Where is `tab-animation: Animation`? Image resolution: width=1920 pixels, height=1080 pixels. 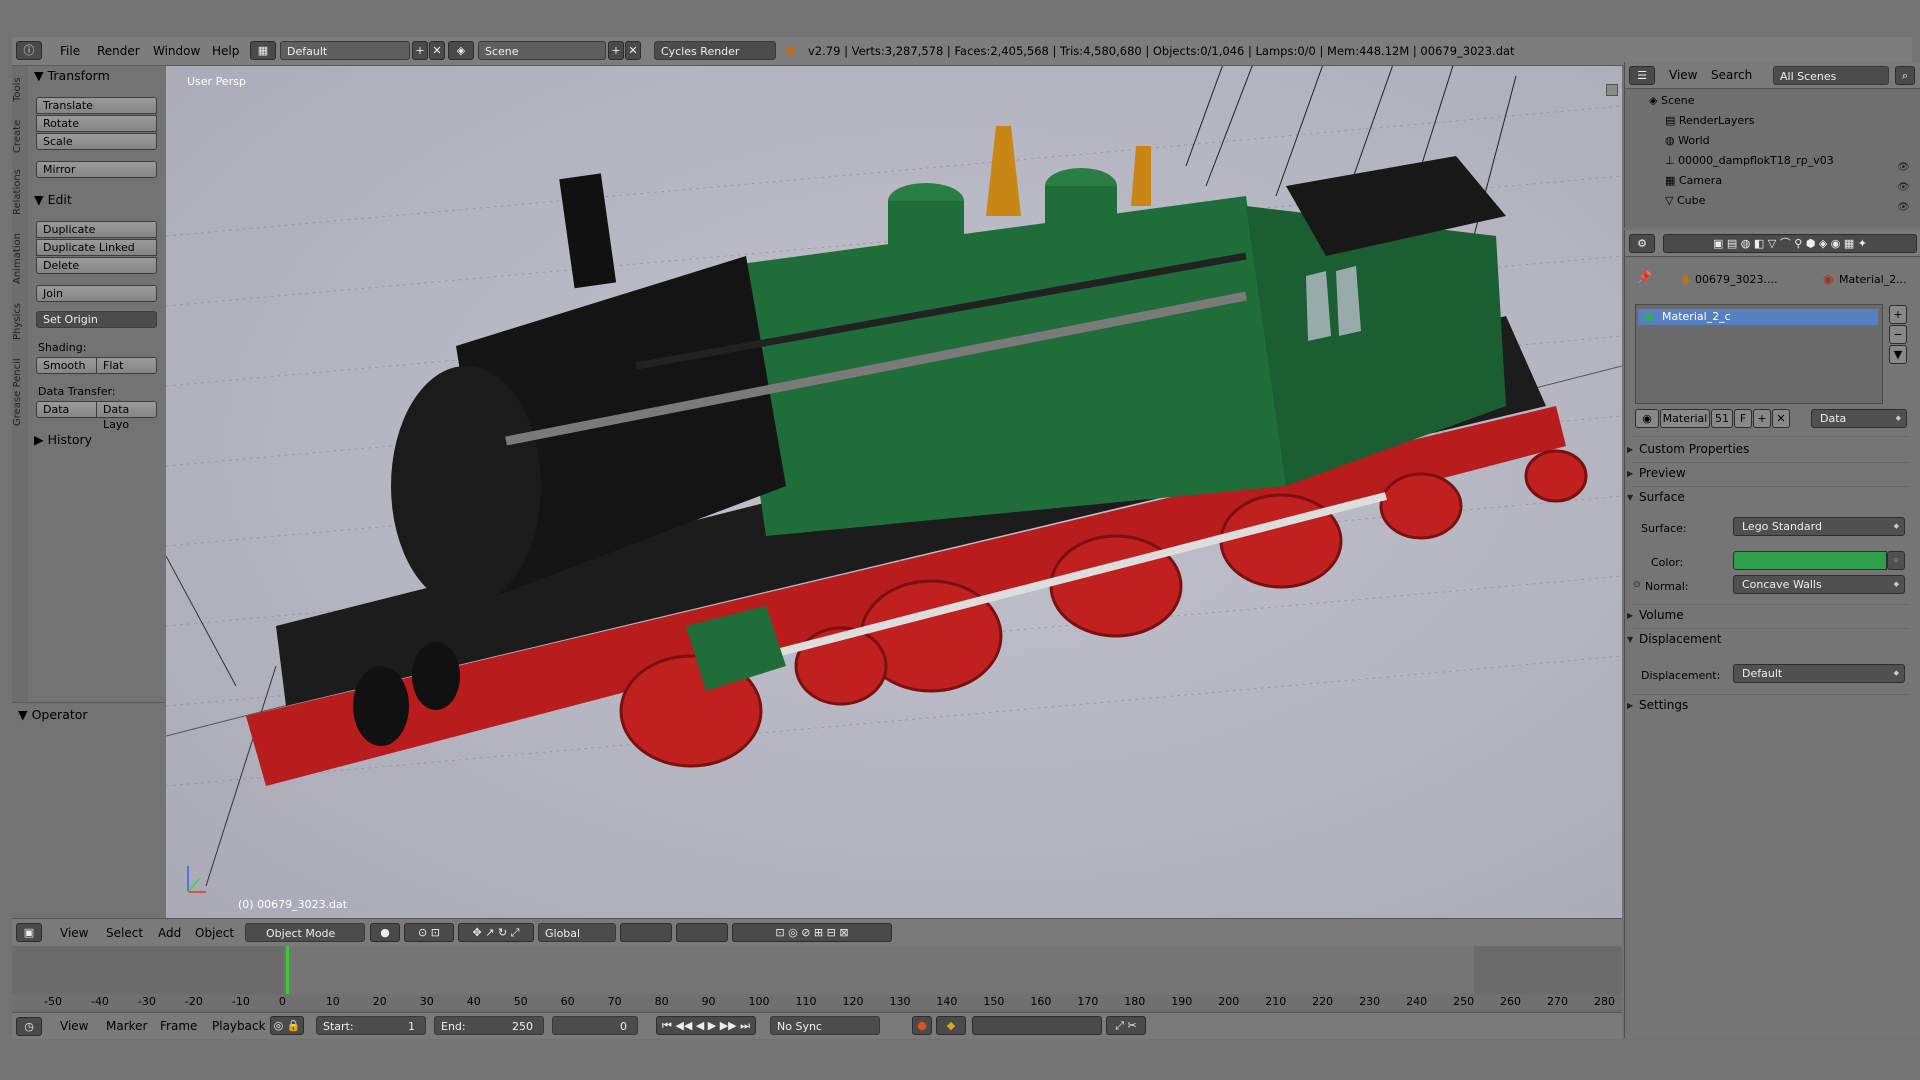
tab-animation: Animation is located at coordinates (20, 259).